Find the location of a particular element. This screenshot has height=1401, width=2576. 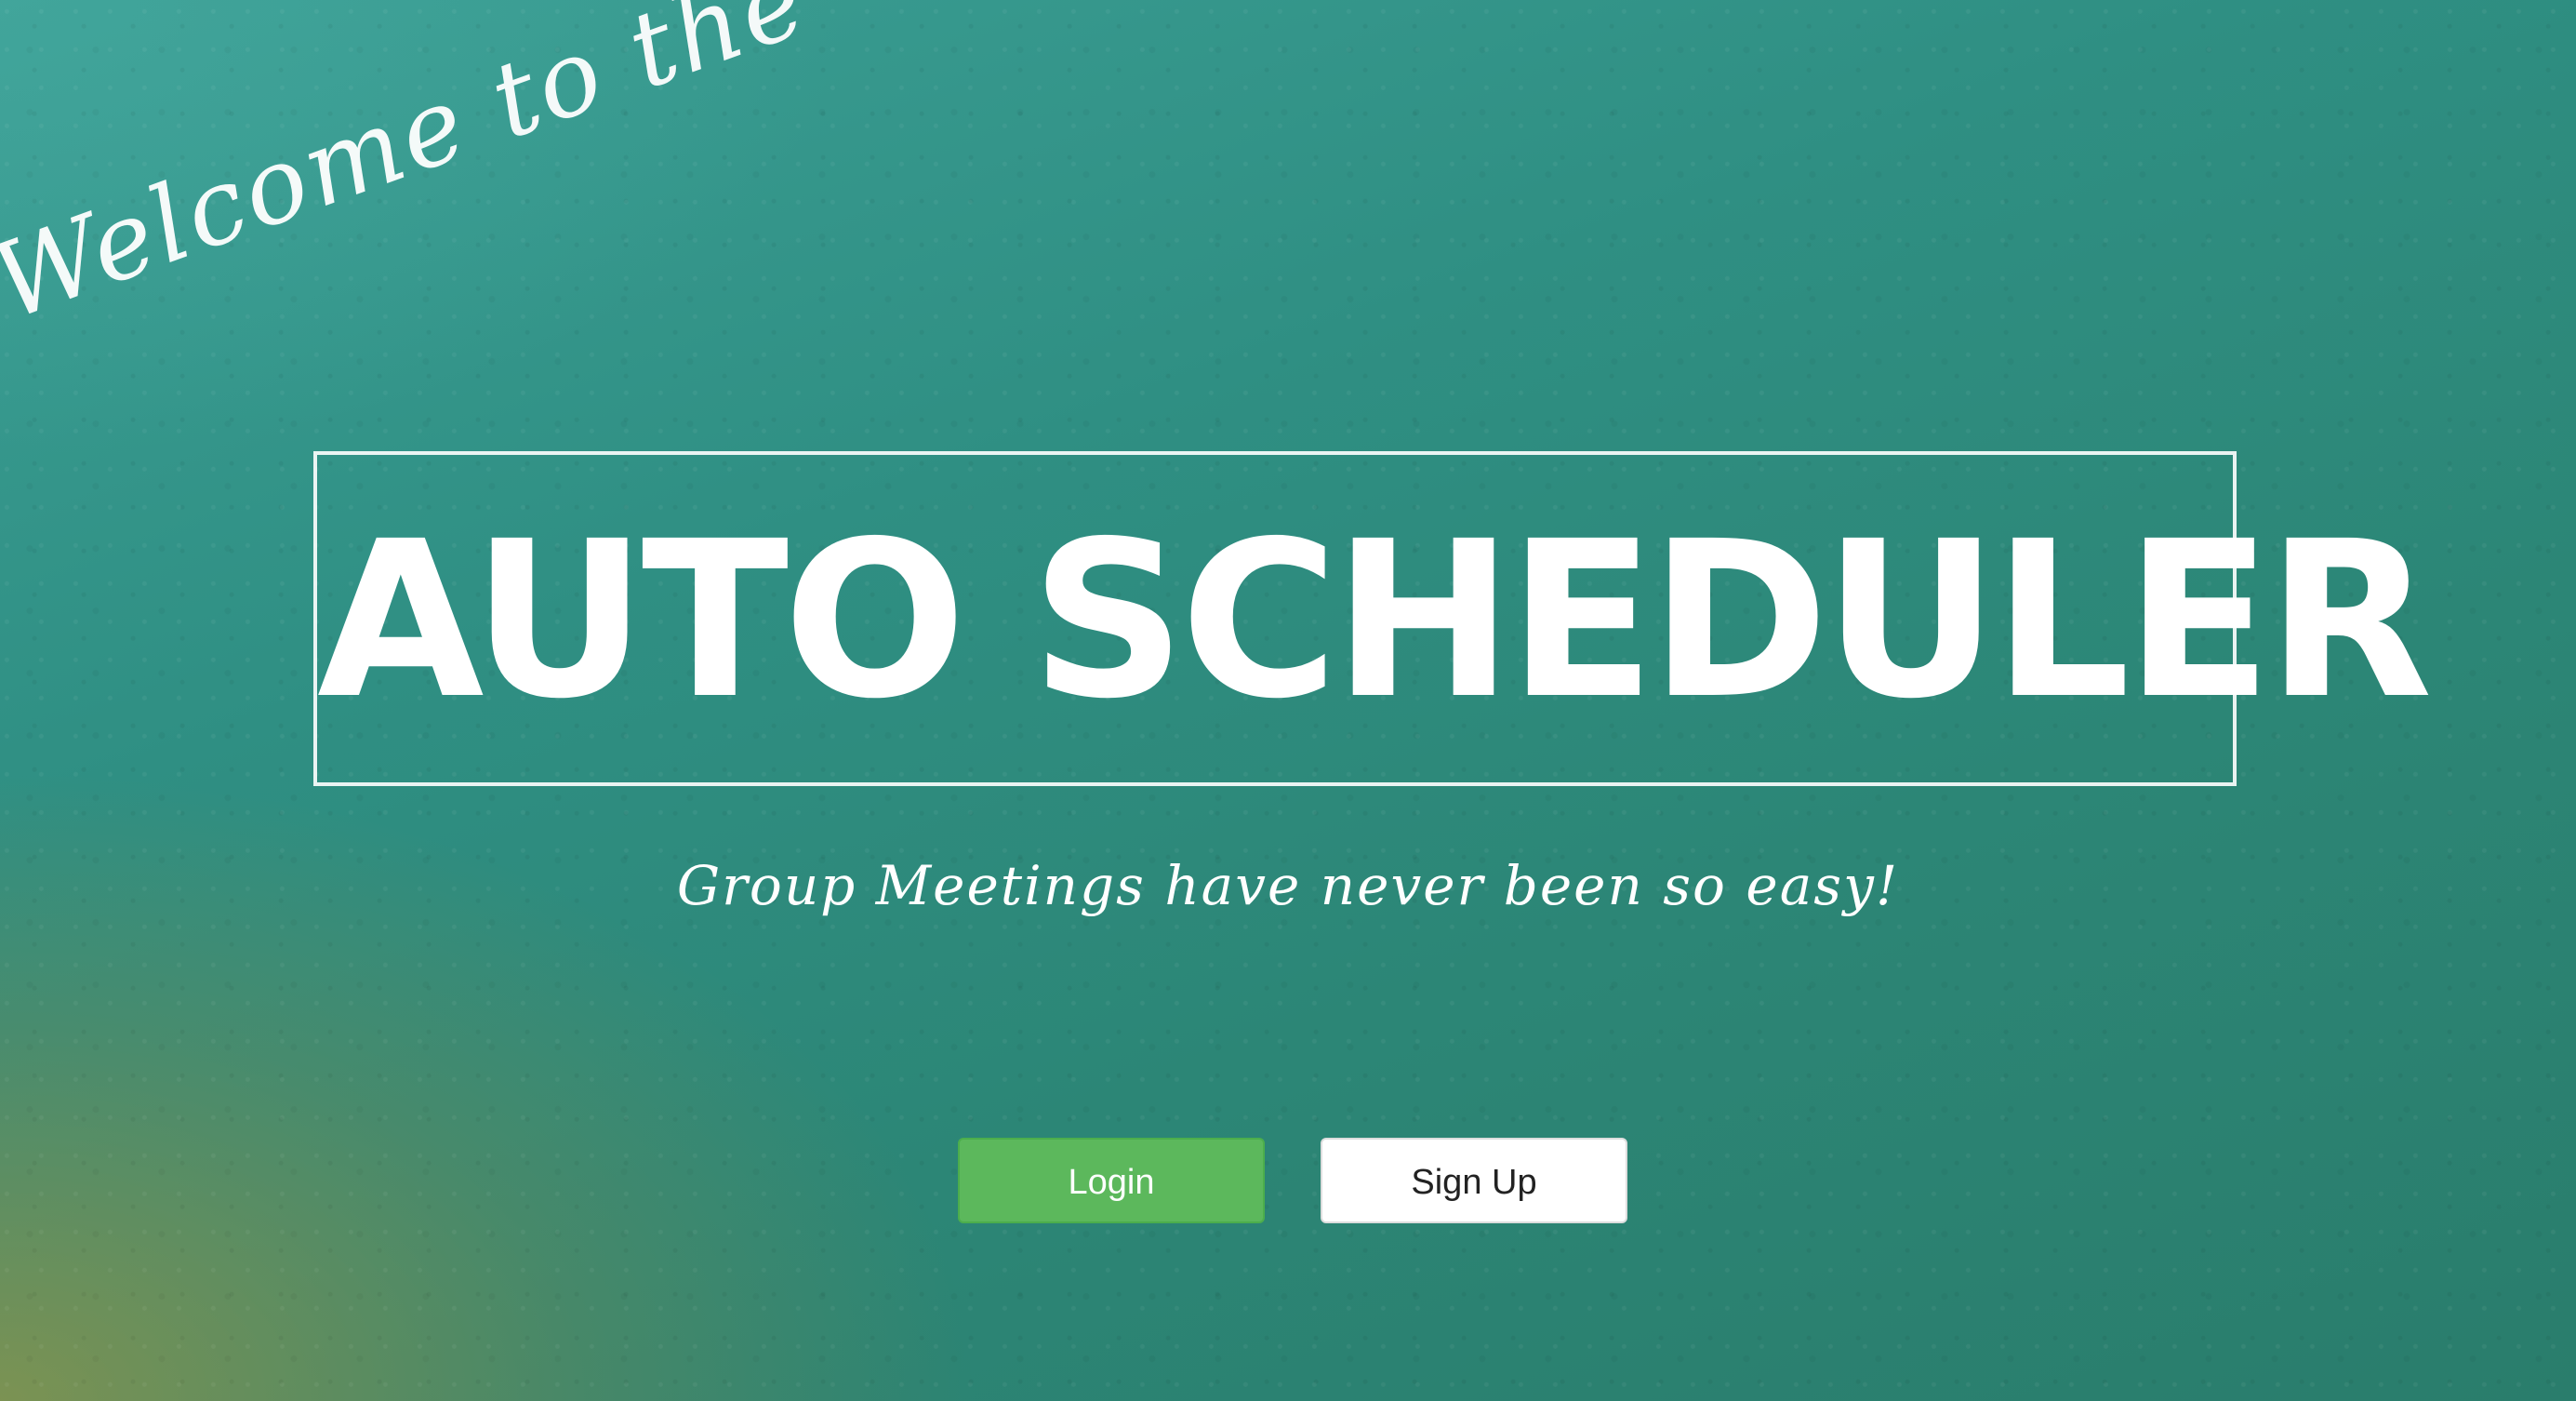

page-title: AUTO SCHEDULER is located at coordinates (1375, 620).